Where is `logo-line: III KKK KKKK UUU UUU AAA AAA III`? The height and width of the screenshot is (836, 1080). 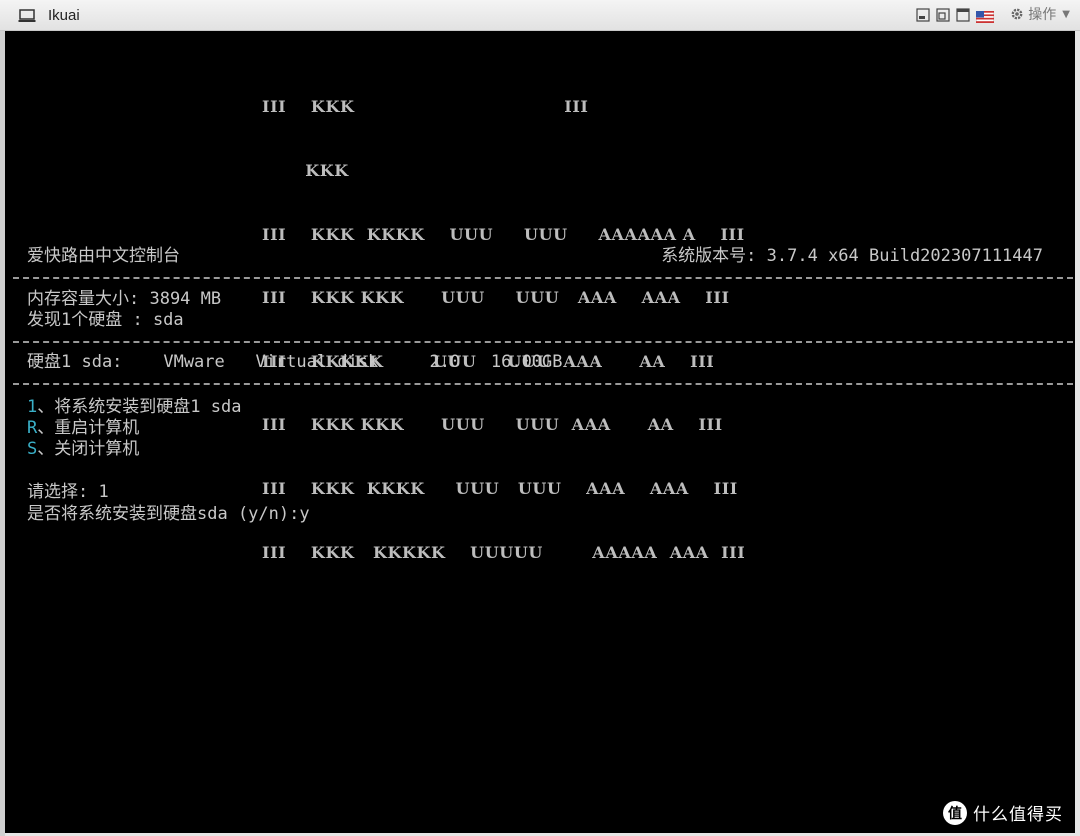 logo-line: III KKK KKKK UUU UUU AAA AAA III is located at coordinates (500, 489).